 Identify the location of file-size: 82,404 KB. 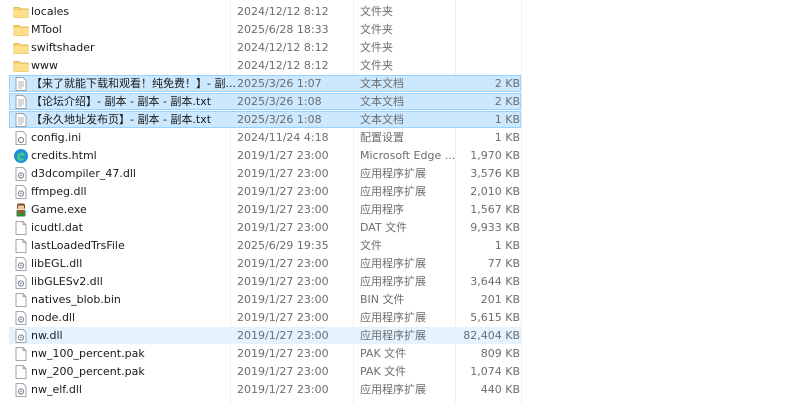
(491, 335).